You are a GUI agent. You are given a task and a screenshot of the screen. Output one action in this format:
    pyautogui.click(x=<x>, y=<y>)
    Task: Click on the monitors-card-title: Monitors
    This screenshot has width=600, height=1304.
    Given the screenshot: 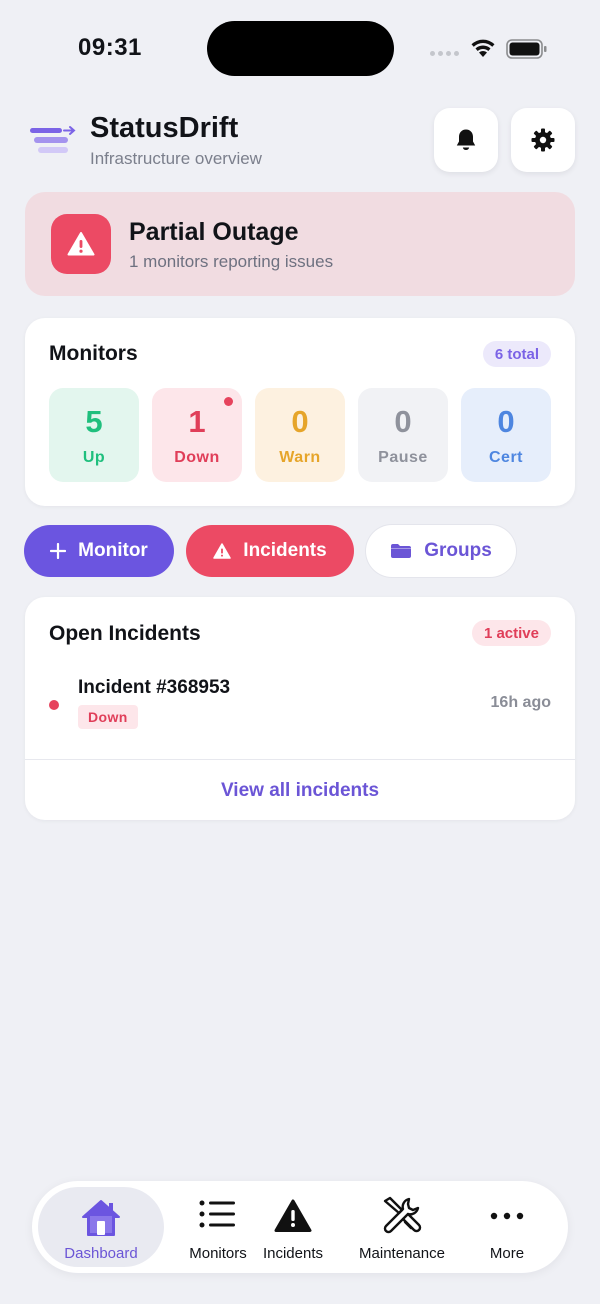 What is the action you would take?
    pyautogui.click(x=93, y=353)
    